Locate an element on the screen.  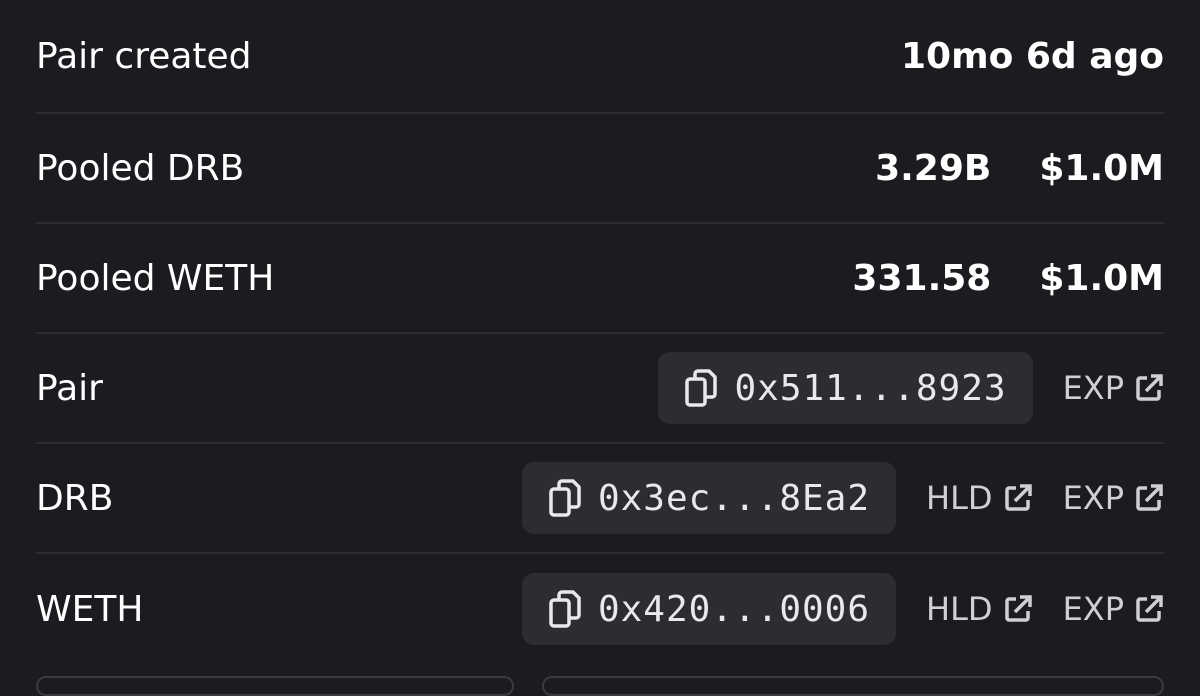
drb-address-text: 0x3ec...8Ea2 is located at coordinates (734, 498).